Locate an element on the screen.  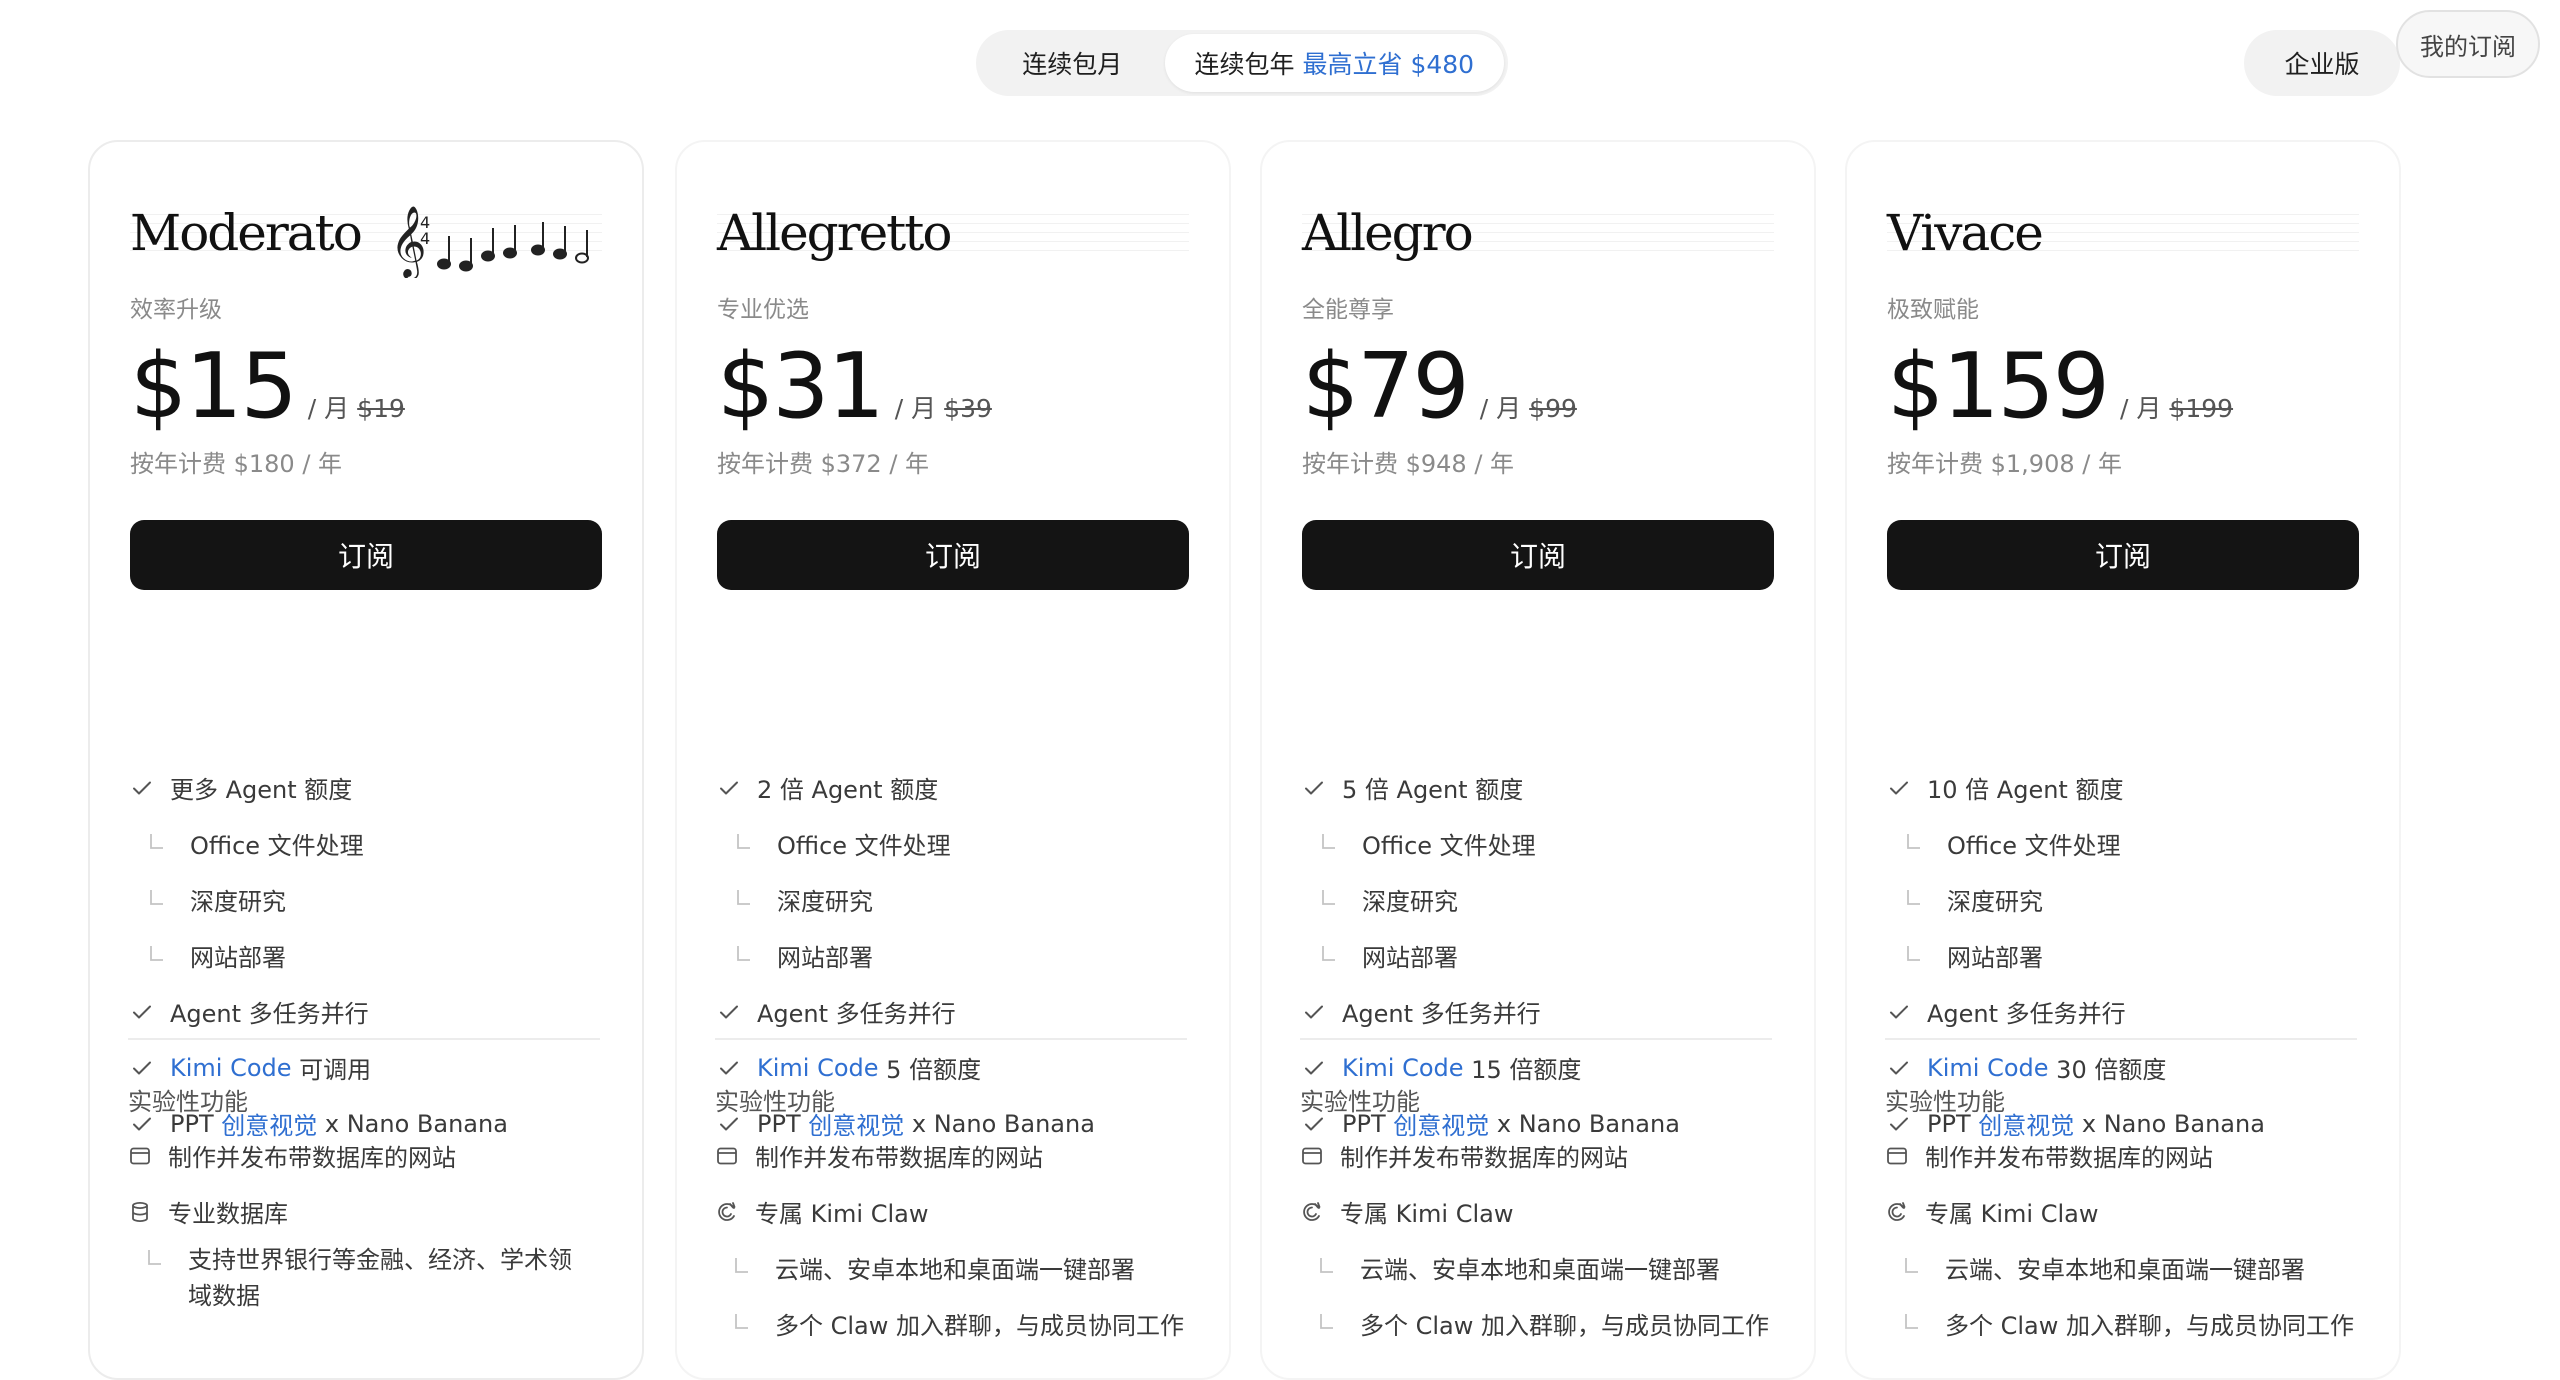
price-row: $15 / 月 $19 is located at coordinates (267, 386).